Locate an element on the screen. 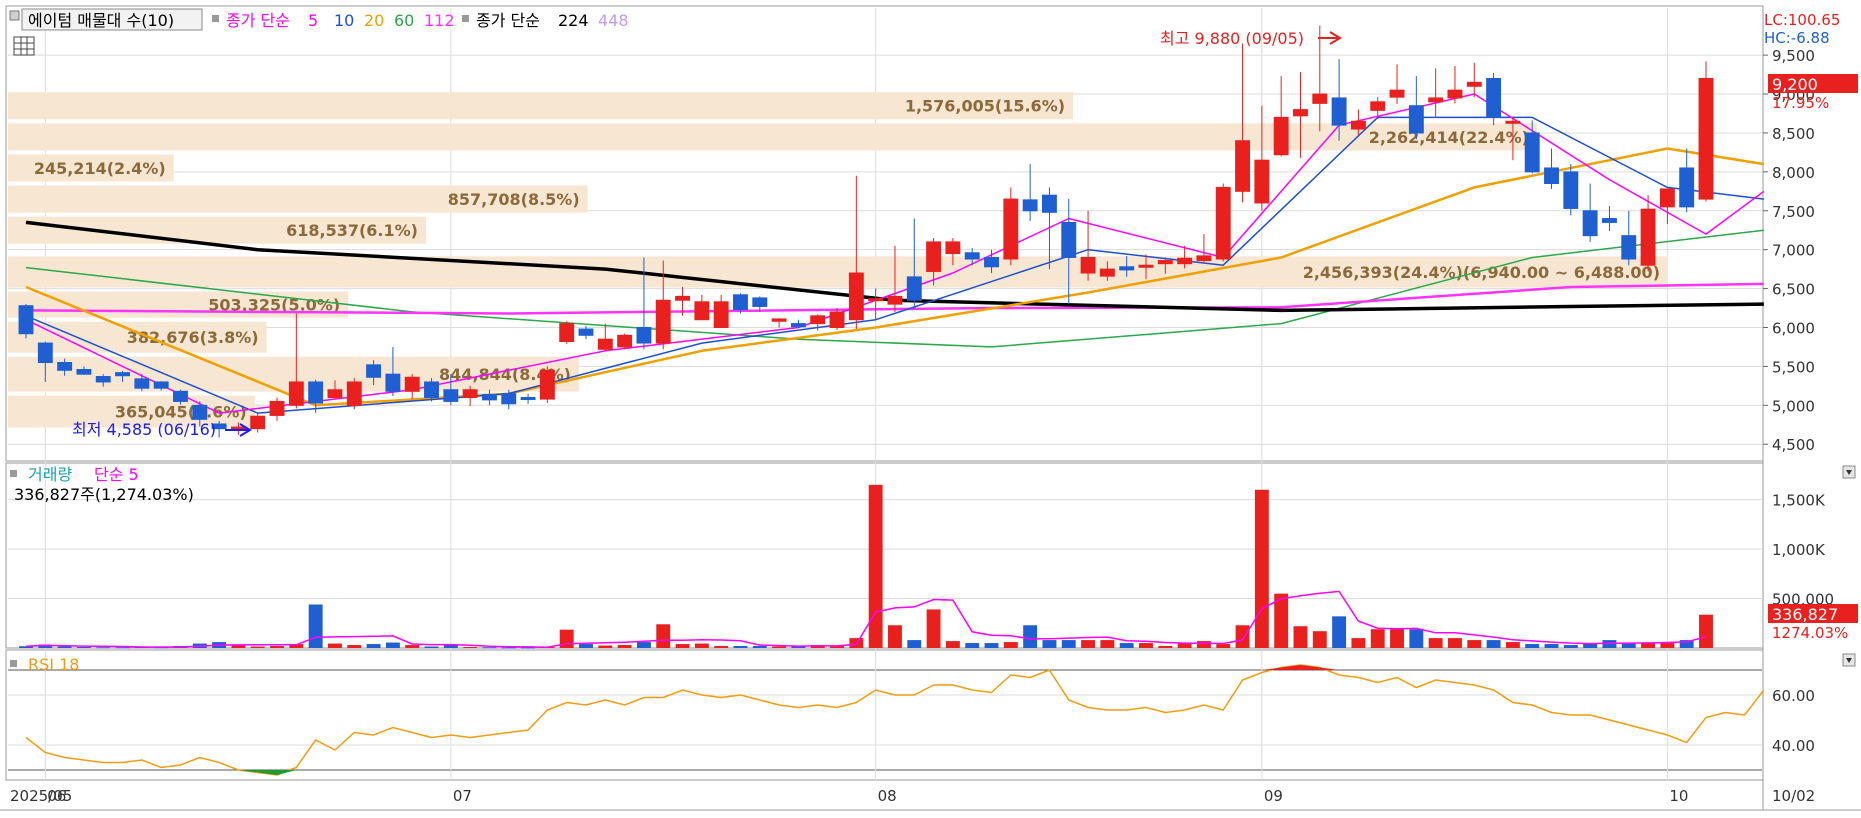 This screenshot has width=1861, height=818. collapse-volume-icon is located at coordinates (1849, 472).